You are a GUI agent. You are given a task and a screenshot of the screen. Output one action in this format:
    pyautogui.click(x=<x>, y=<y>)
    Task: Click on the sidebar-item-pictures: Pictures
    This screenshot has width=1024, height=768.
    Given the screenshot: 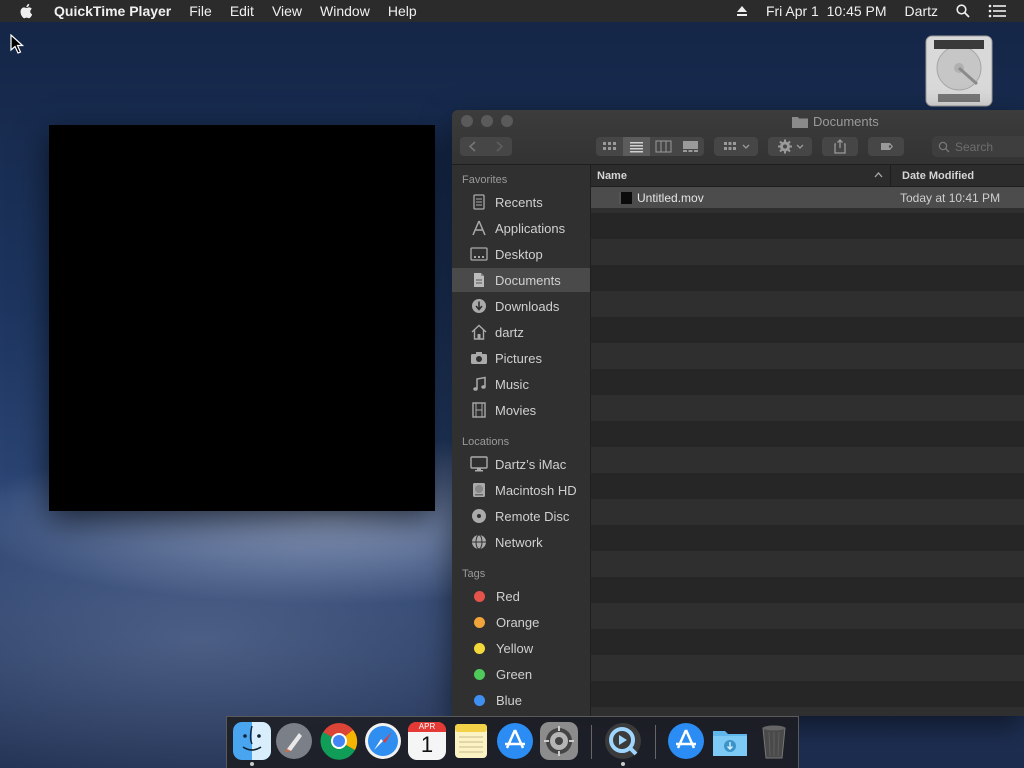 What is the action you would take?
    pyautogui.click(x=521, y=358)
    